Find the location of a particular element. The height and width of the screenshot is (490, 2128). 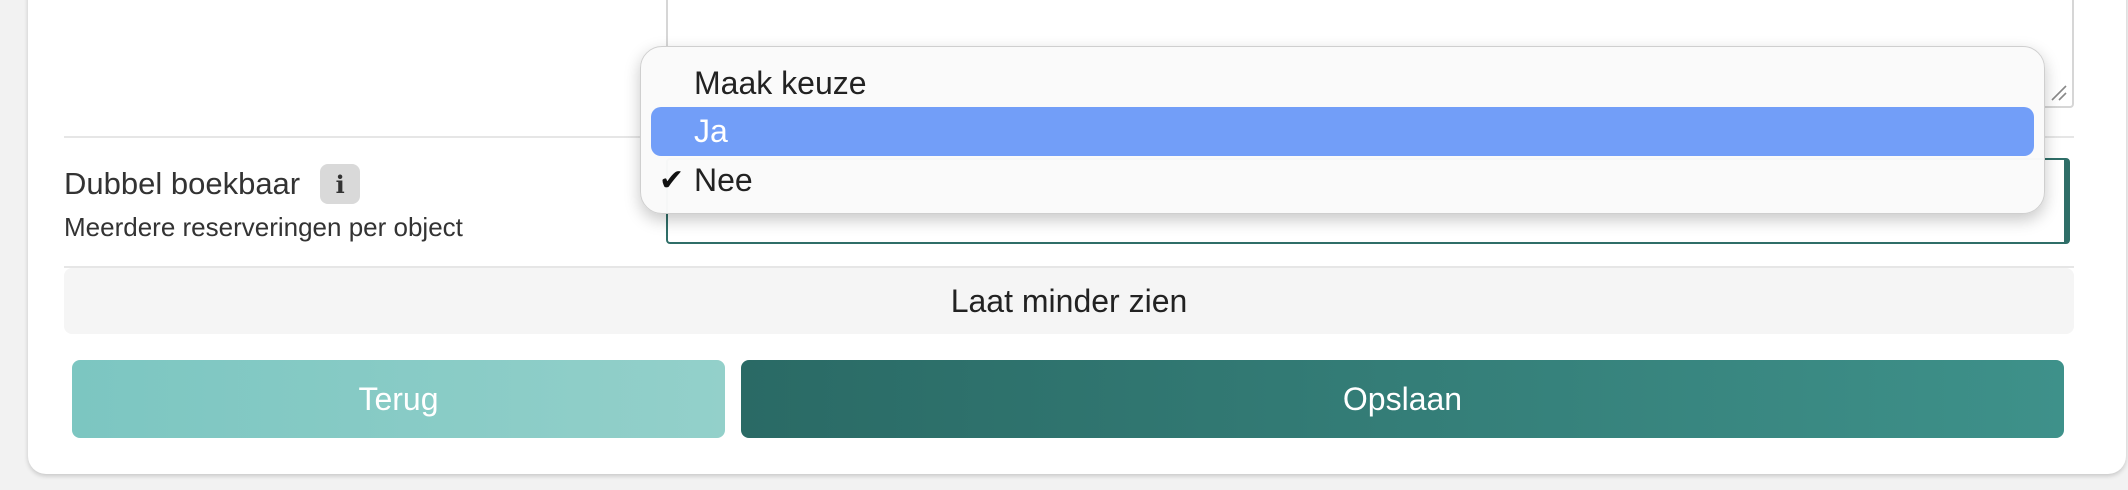

double-bookable-label-row: Dubbel boekbaar i is located at coordinates (212, 184).